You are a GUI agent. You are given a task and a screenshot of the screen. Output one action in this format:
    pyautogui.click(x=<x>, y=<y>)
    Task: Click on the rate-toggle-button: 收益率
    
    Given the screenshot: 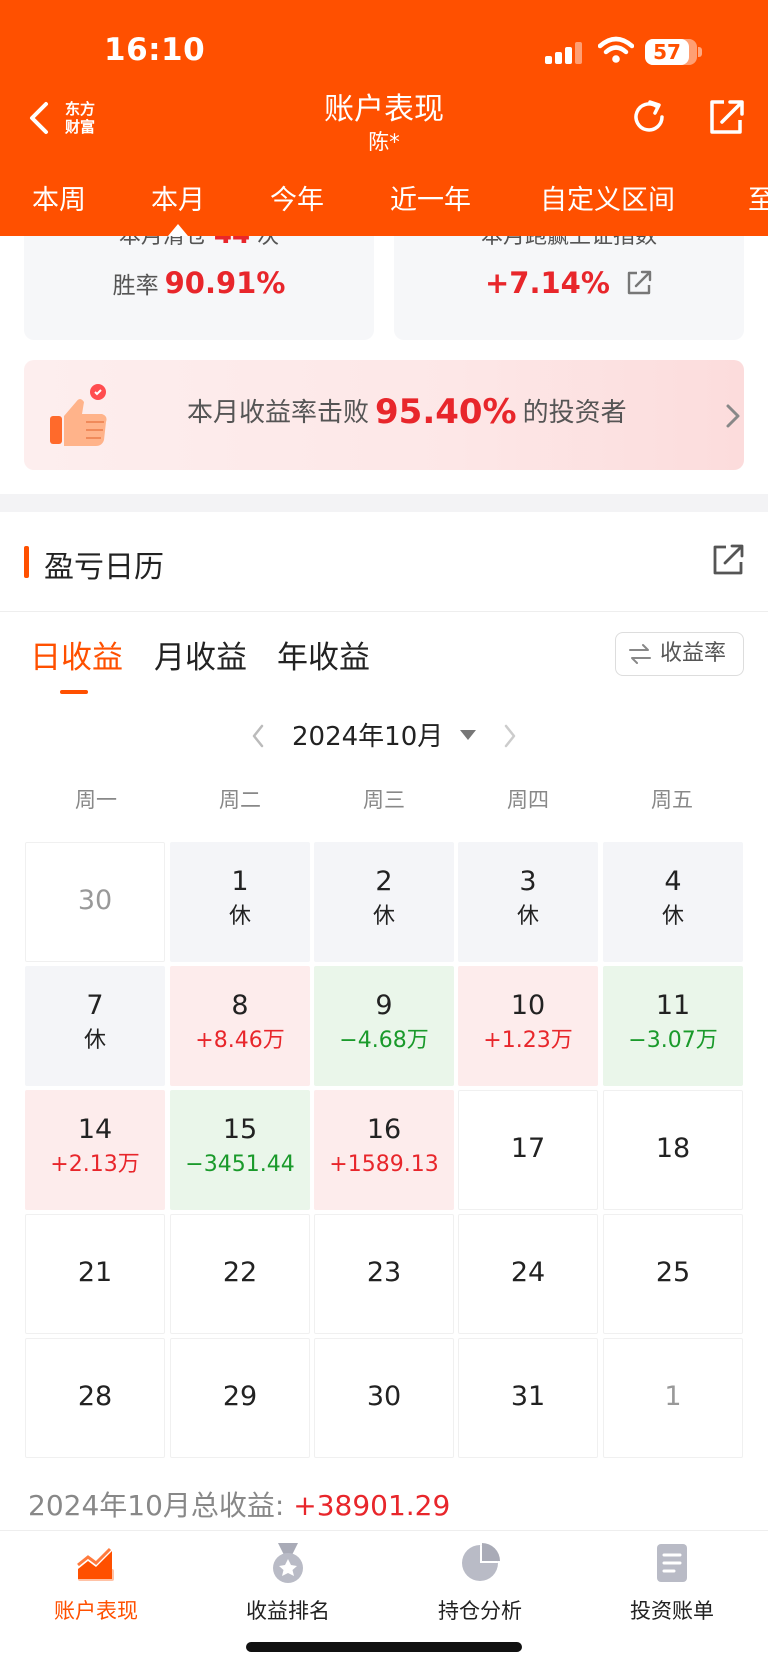 What is the action you would take?
    pyautogui.click(x=679, y=654)
    